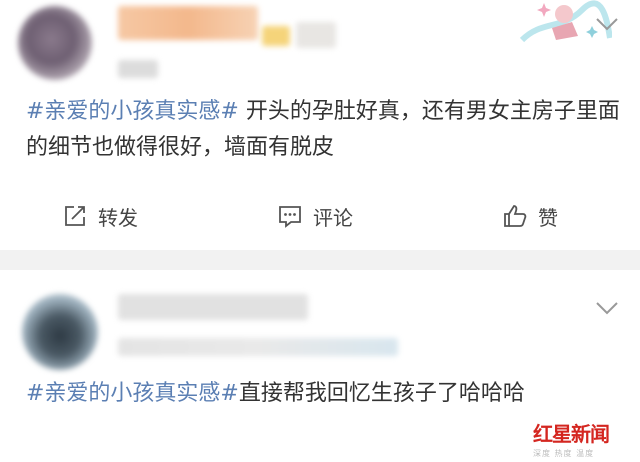  Describe the element at coordinates (320, 260) in the screenshot. I see `post-separator` at that location.